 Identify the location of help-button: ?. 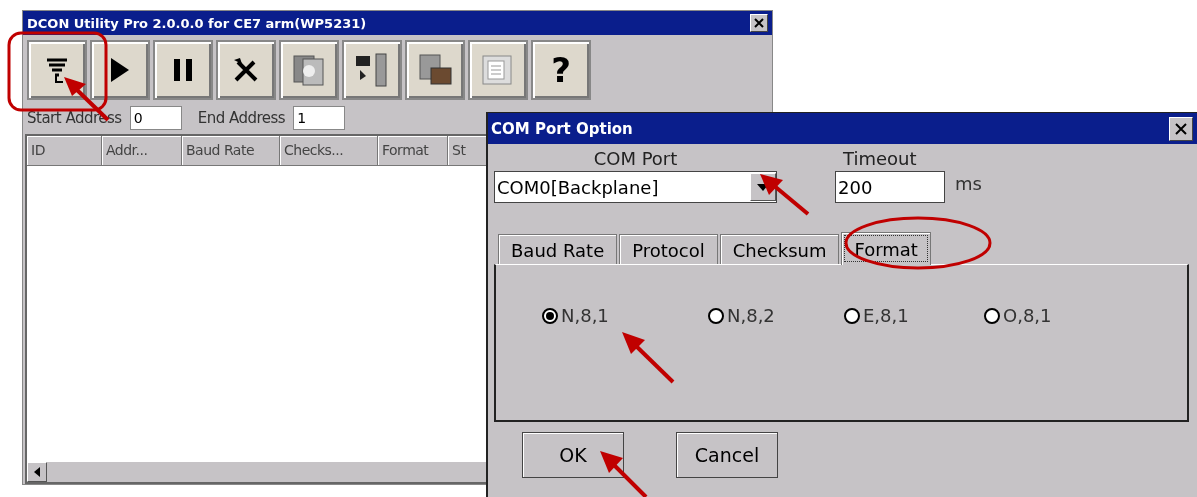
(561, 70).